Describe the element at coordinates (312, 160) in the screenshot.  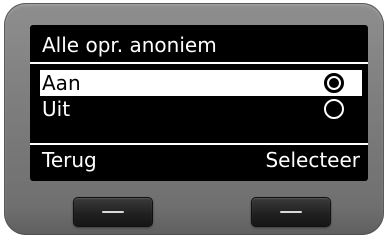
I see `softkey-select-label: Selecteer` at that location.